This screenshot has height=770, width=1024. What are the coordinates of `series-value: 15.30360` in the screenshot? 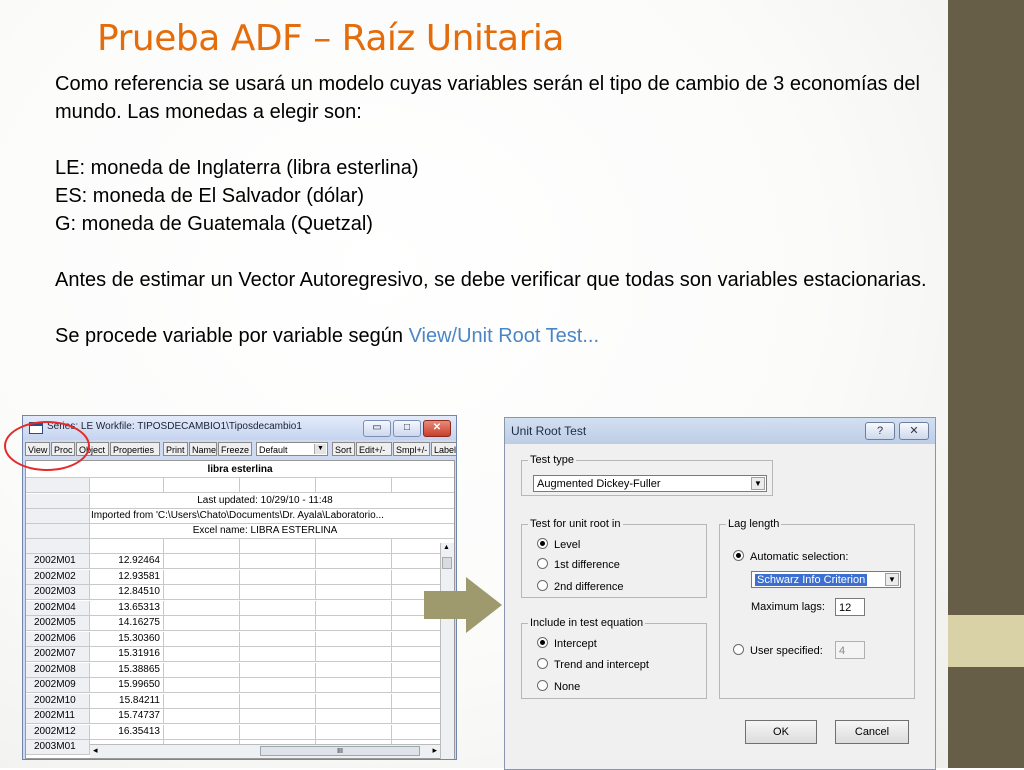 It's located at (127, 638).